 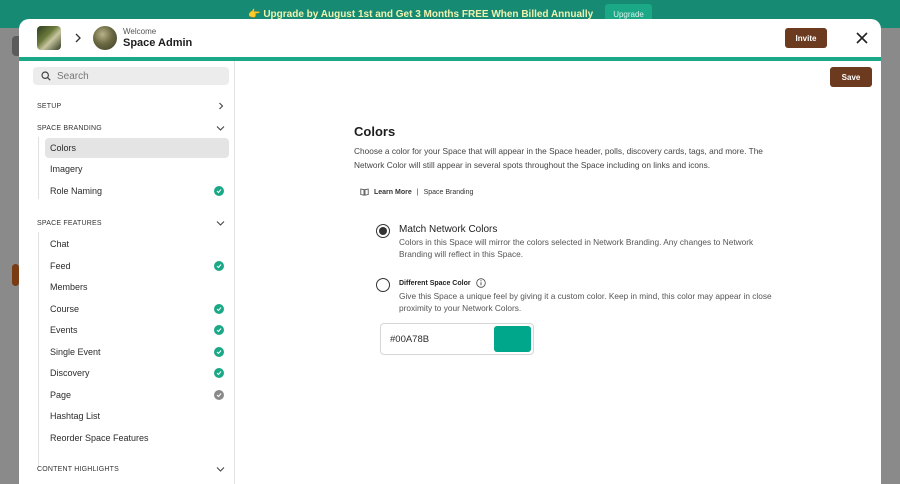 What do you see at coordinates (450, 38) in the screenshot?
I see `modal-header: Welcome Space Admin Invite` at bounding box center [450, 38].